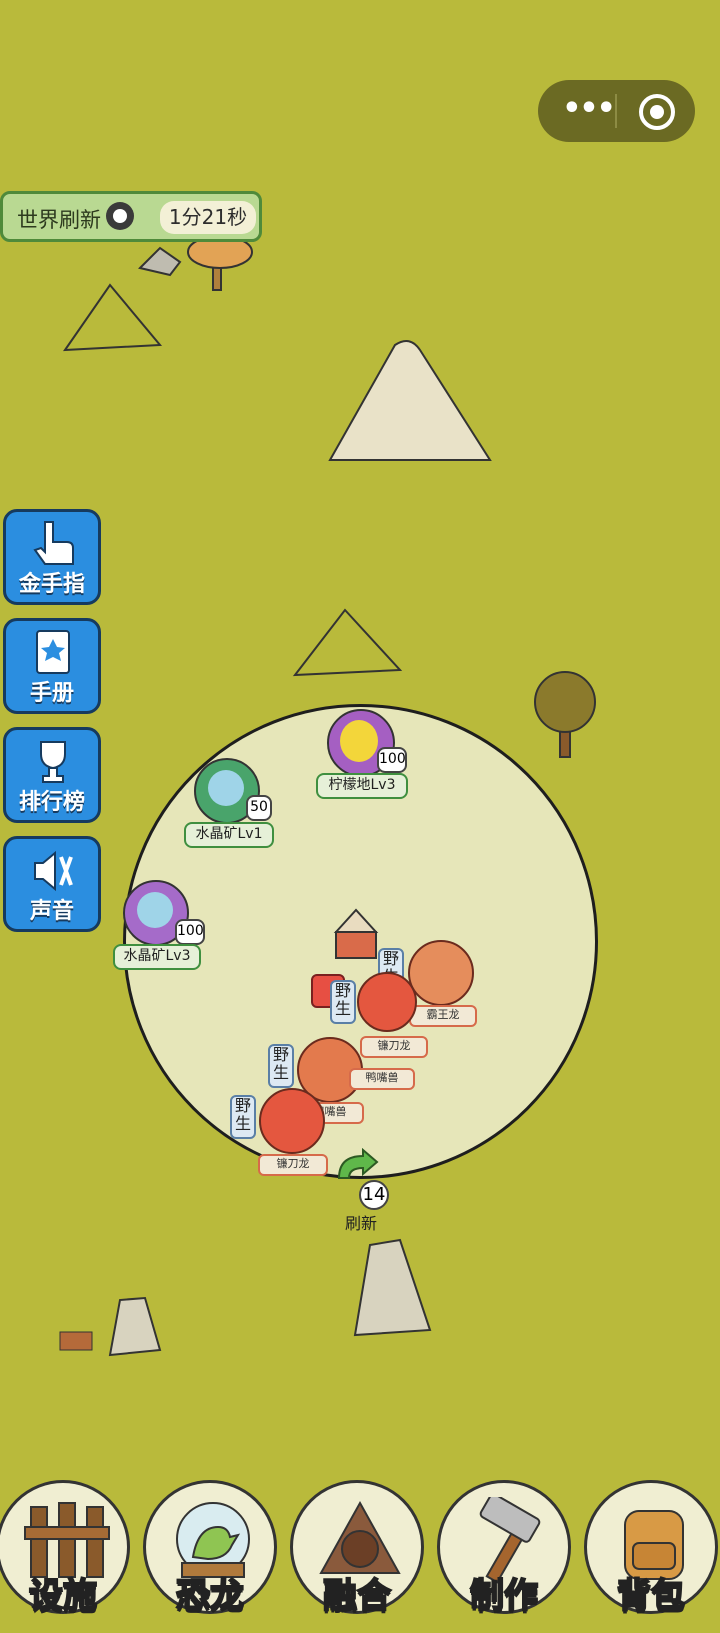 The image size is (720, 1633). I want to click on dino-label: 霸王龙, so click(443, 1016).